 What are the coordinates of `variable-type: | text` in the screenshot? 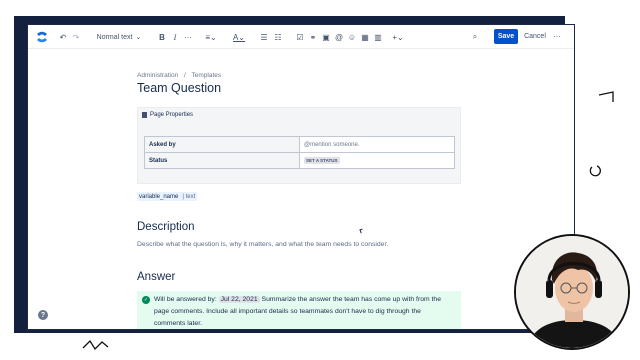 It's located at (189, 196).